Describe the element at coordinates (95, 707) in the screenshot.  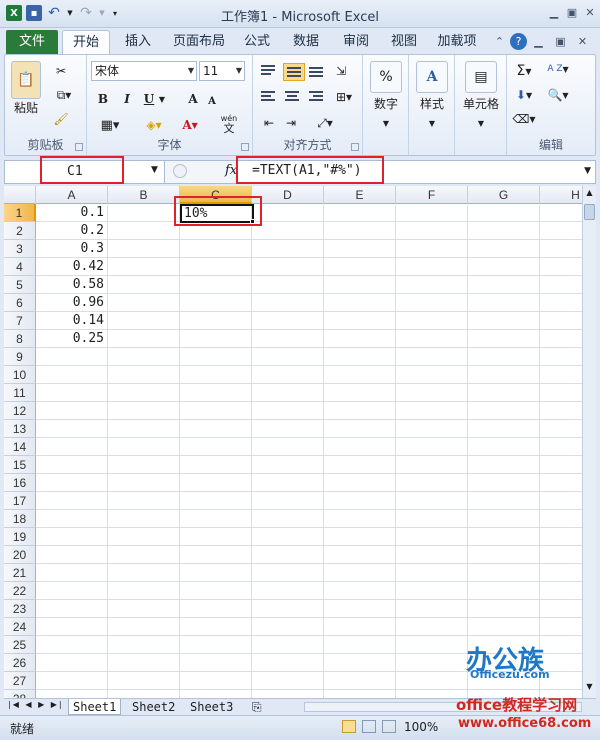
I see `sheet-tab-1: Sheet1` at that location.